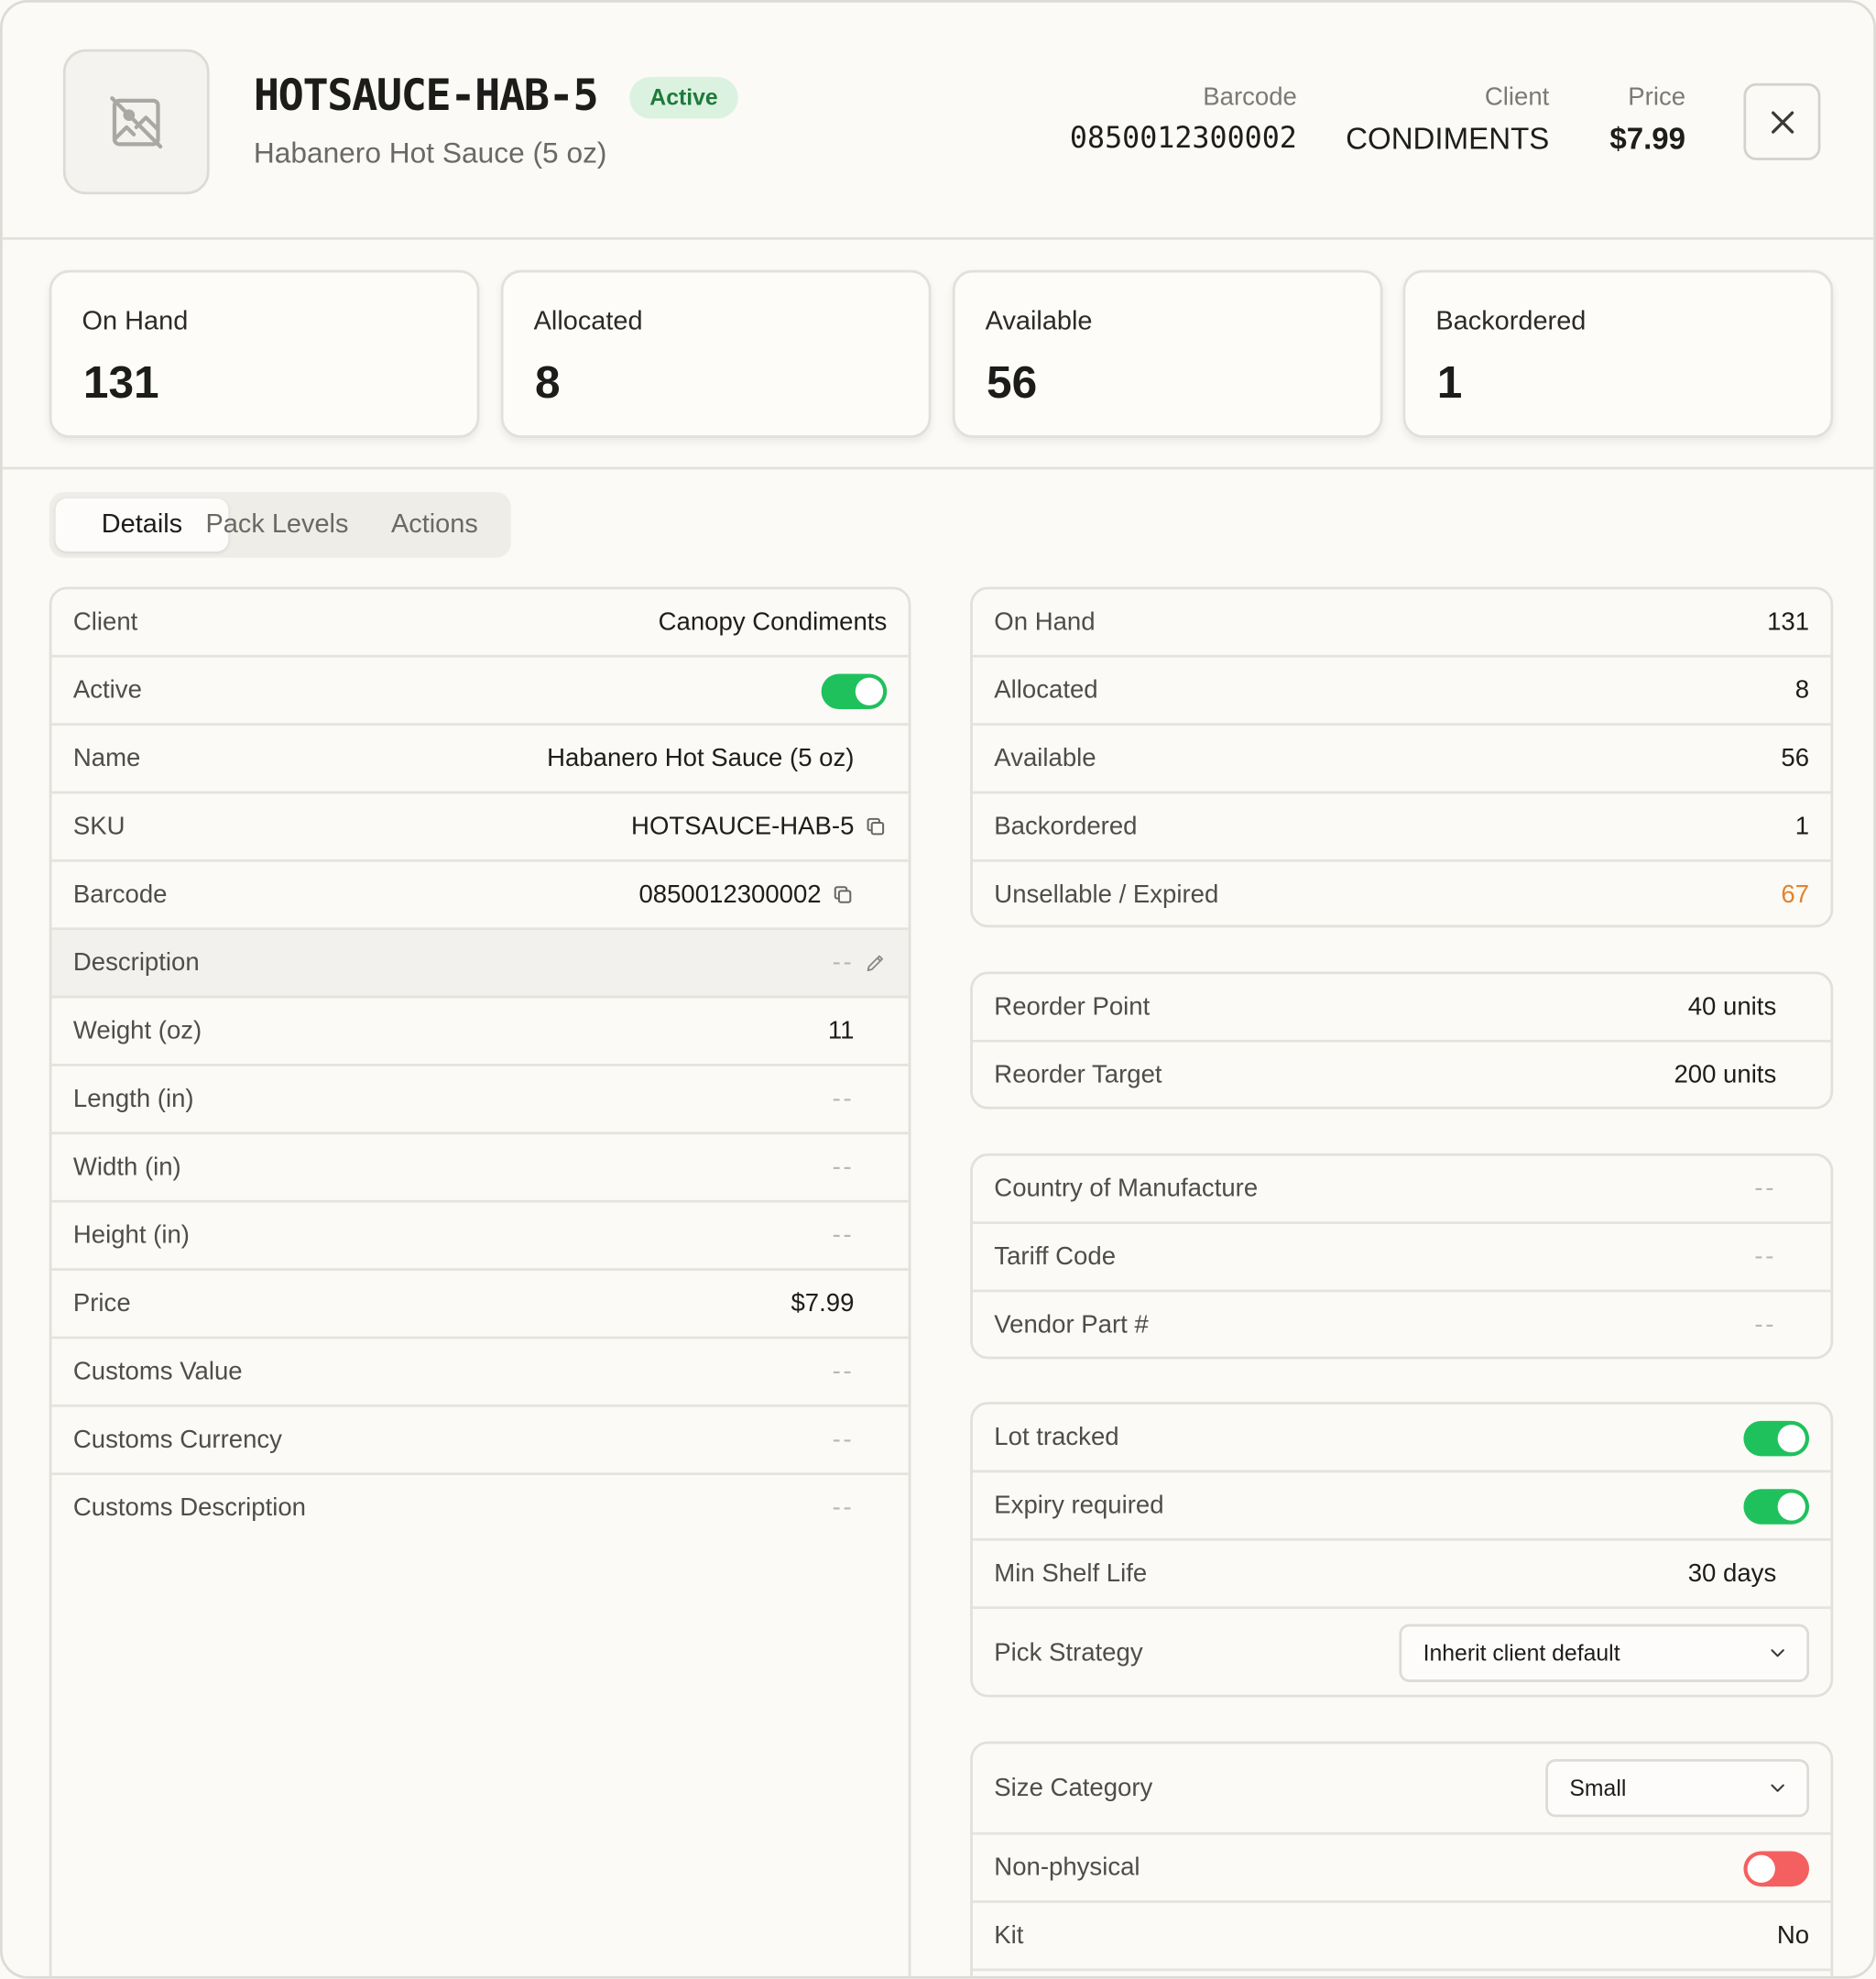 Image resolution: width=1876 pixels, height=1979 pixels. What do you see at coordinates (136, 963) in the screenshot?
I see `row-label: Description` at bounding box center [136, 963].